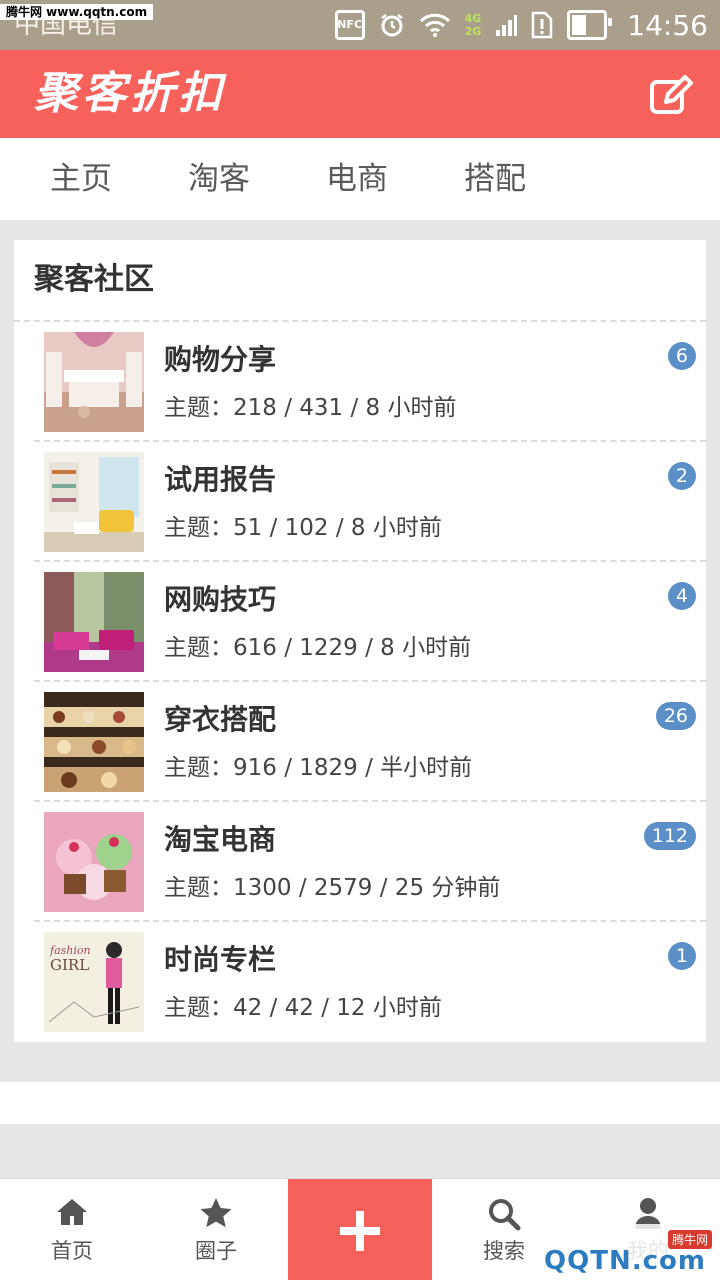  I want to click on board-stats: 主题：218 / 431 / 8 小时前, so click(310, 408).